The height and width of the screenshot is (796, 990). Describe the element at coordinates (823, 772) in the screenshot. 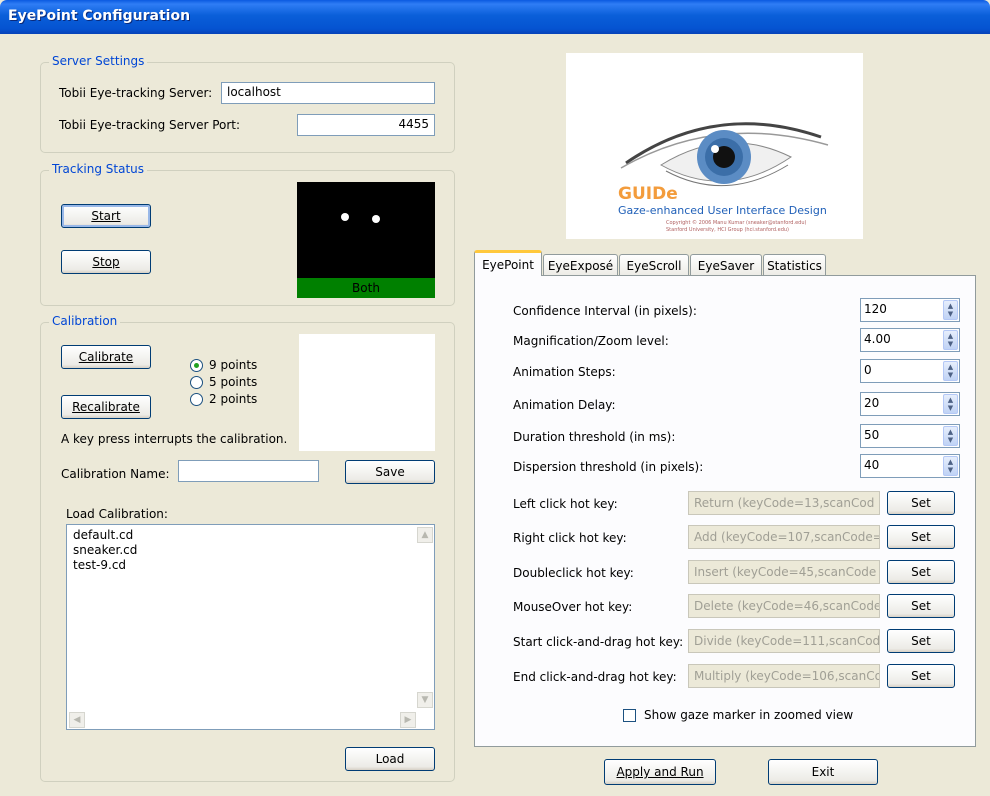

I see `exit-button: Exit` at that location.